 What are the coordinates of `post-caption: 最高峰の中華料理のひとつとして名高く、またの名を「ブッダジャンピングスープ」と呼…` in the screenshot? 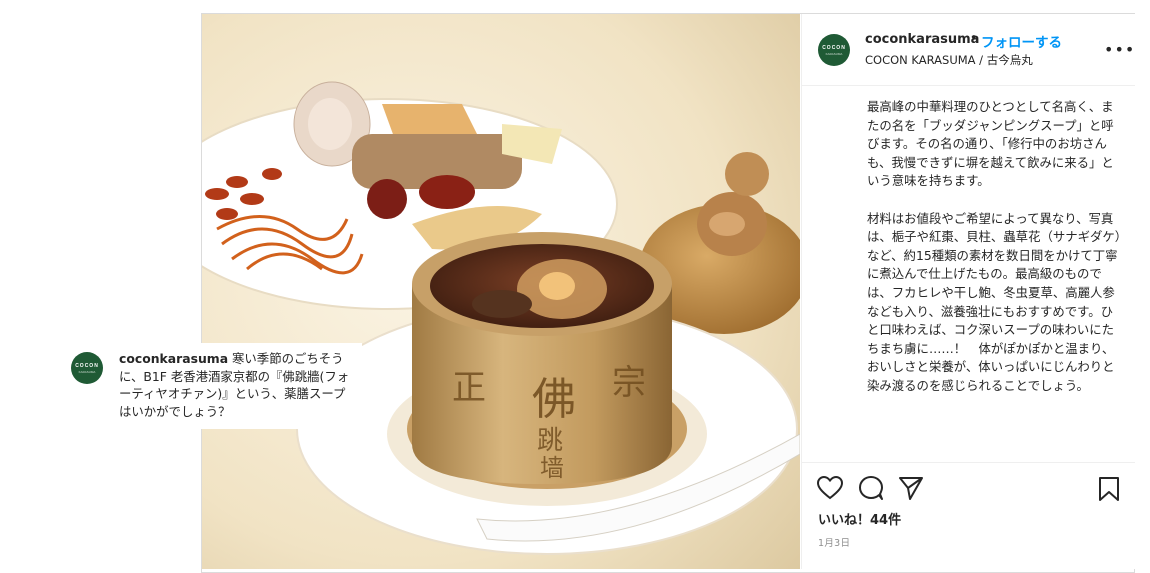 It's located at (994, 246).